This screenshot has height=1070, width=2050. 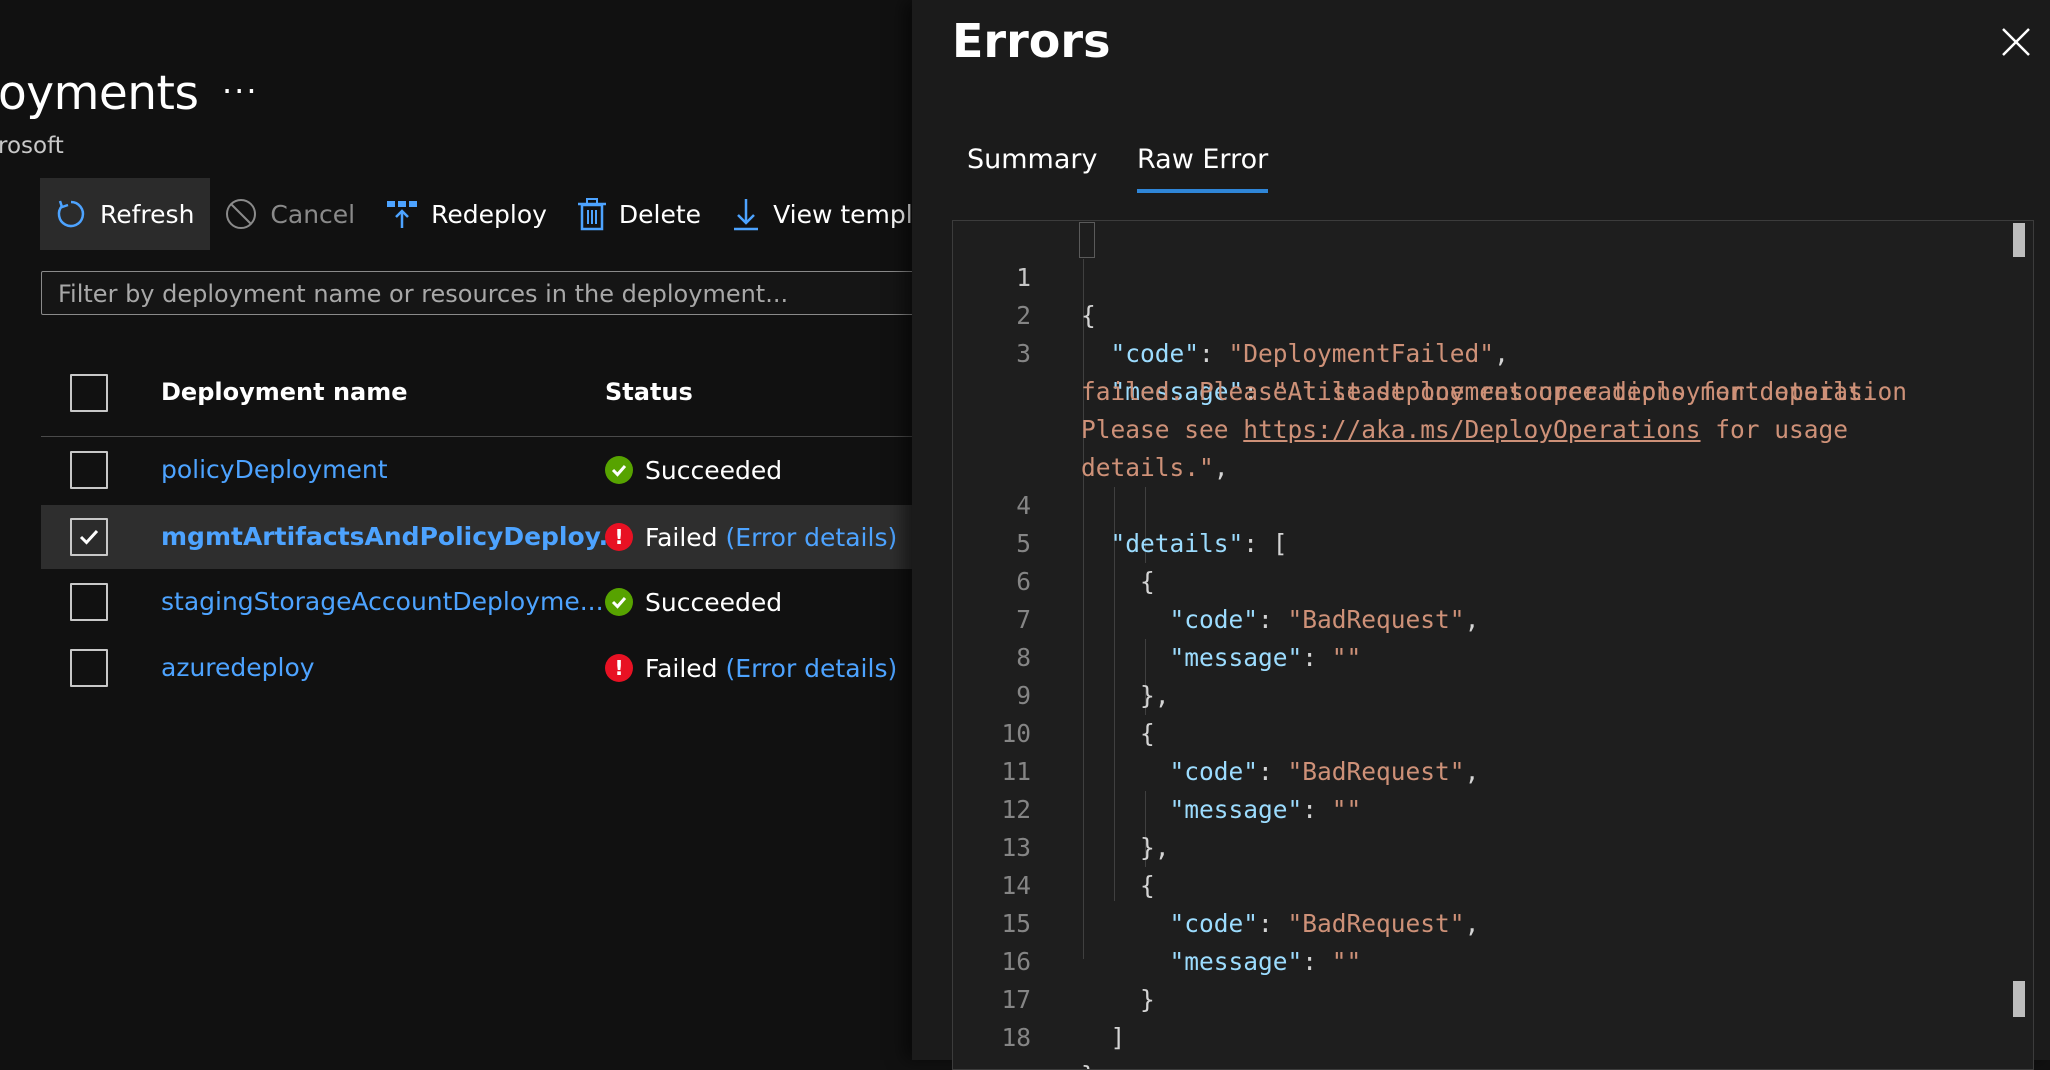 I want to click on close-button, so click(x=2016, y=42).